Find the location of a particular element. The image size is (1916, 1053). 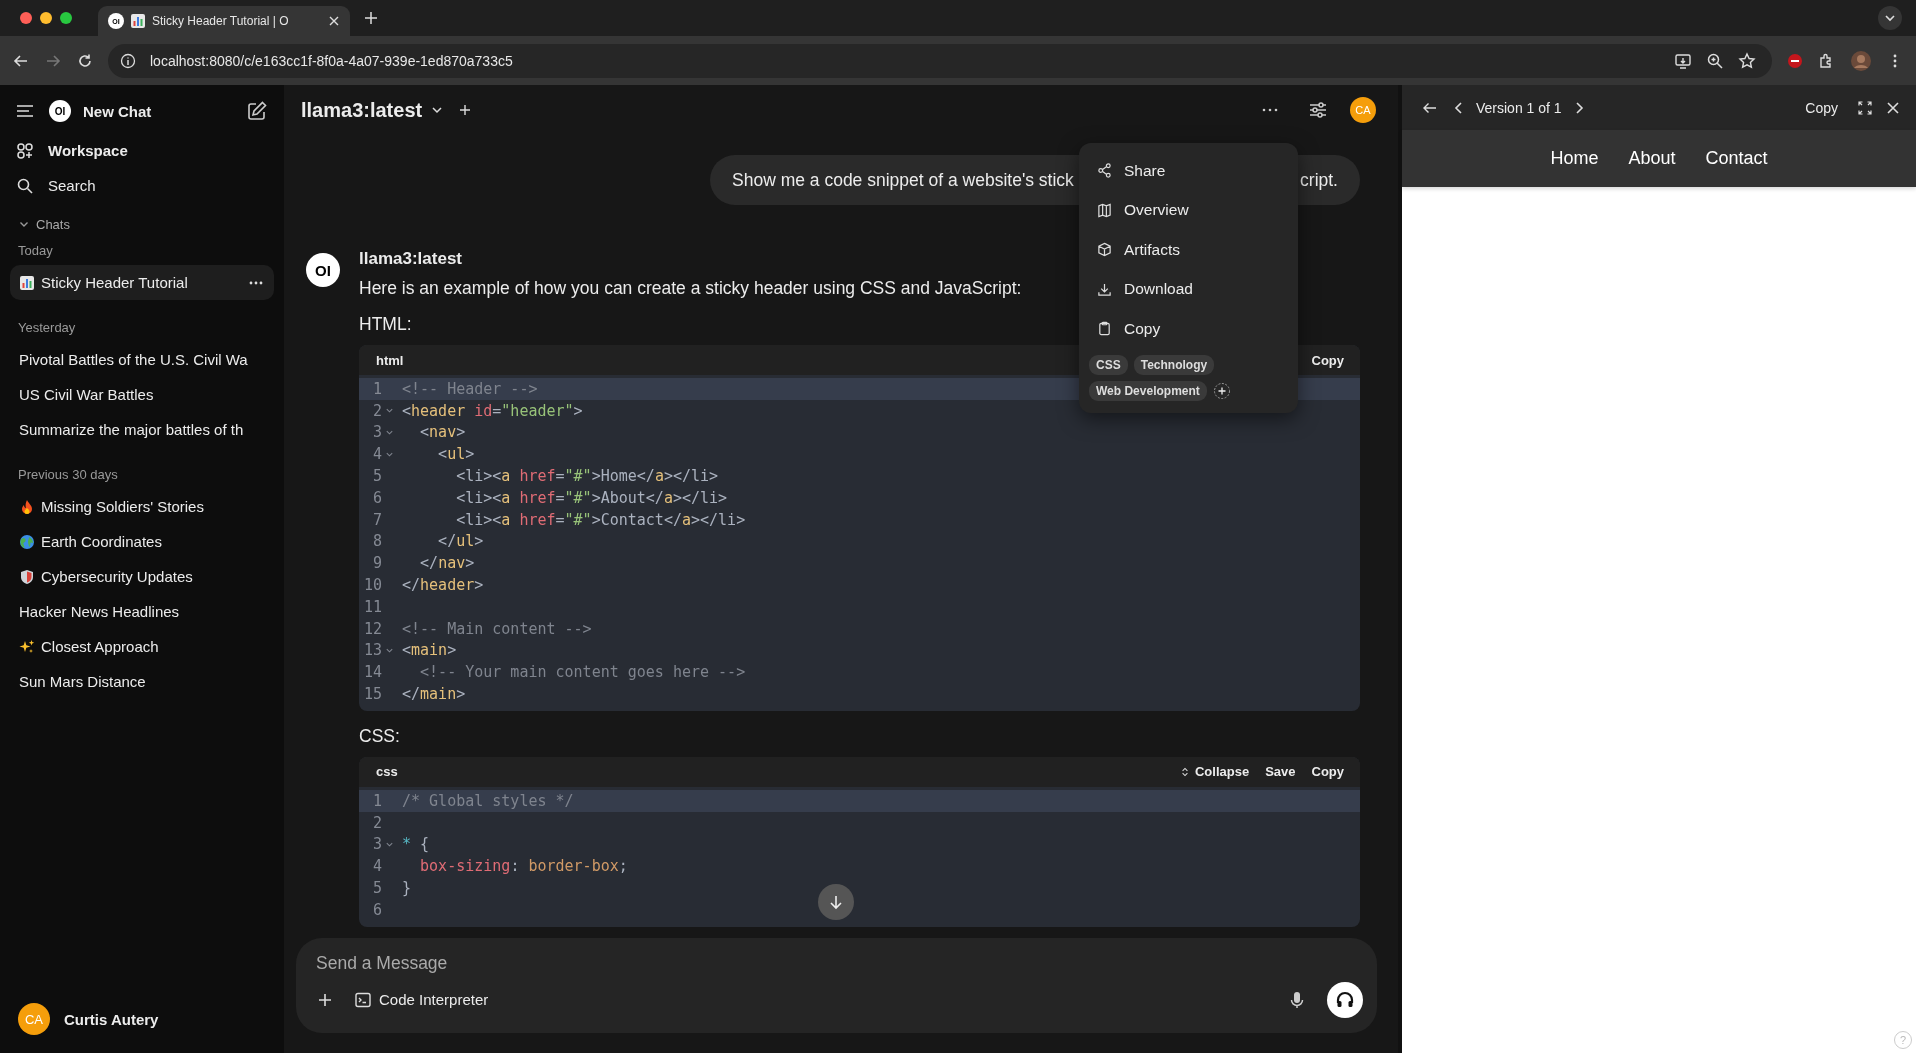

fullscreen-icon is located at coordinates (1865, 107).